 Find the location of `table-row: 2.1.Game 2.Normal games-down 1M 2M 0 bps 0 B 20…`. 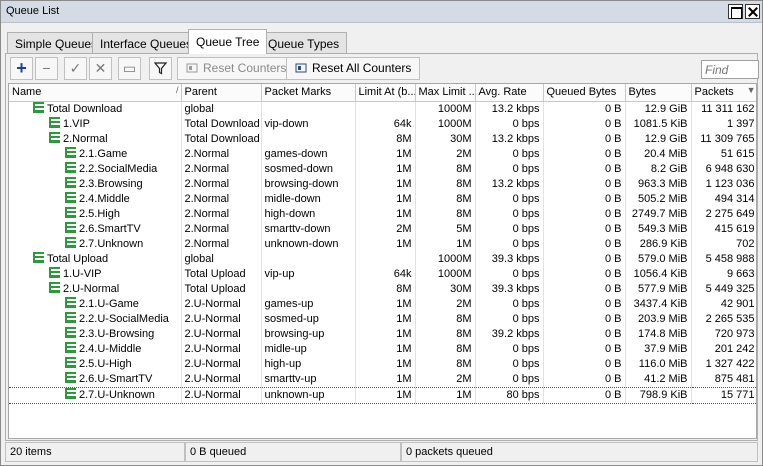

table-row: 2.1.Game 2.Normal games-down 1M 2M 0 bps 0 B 20… is located at coordinates (382, 154).